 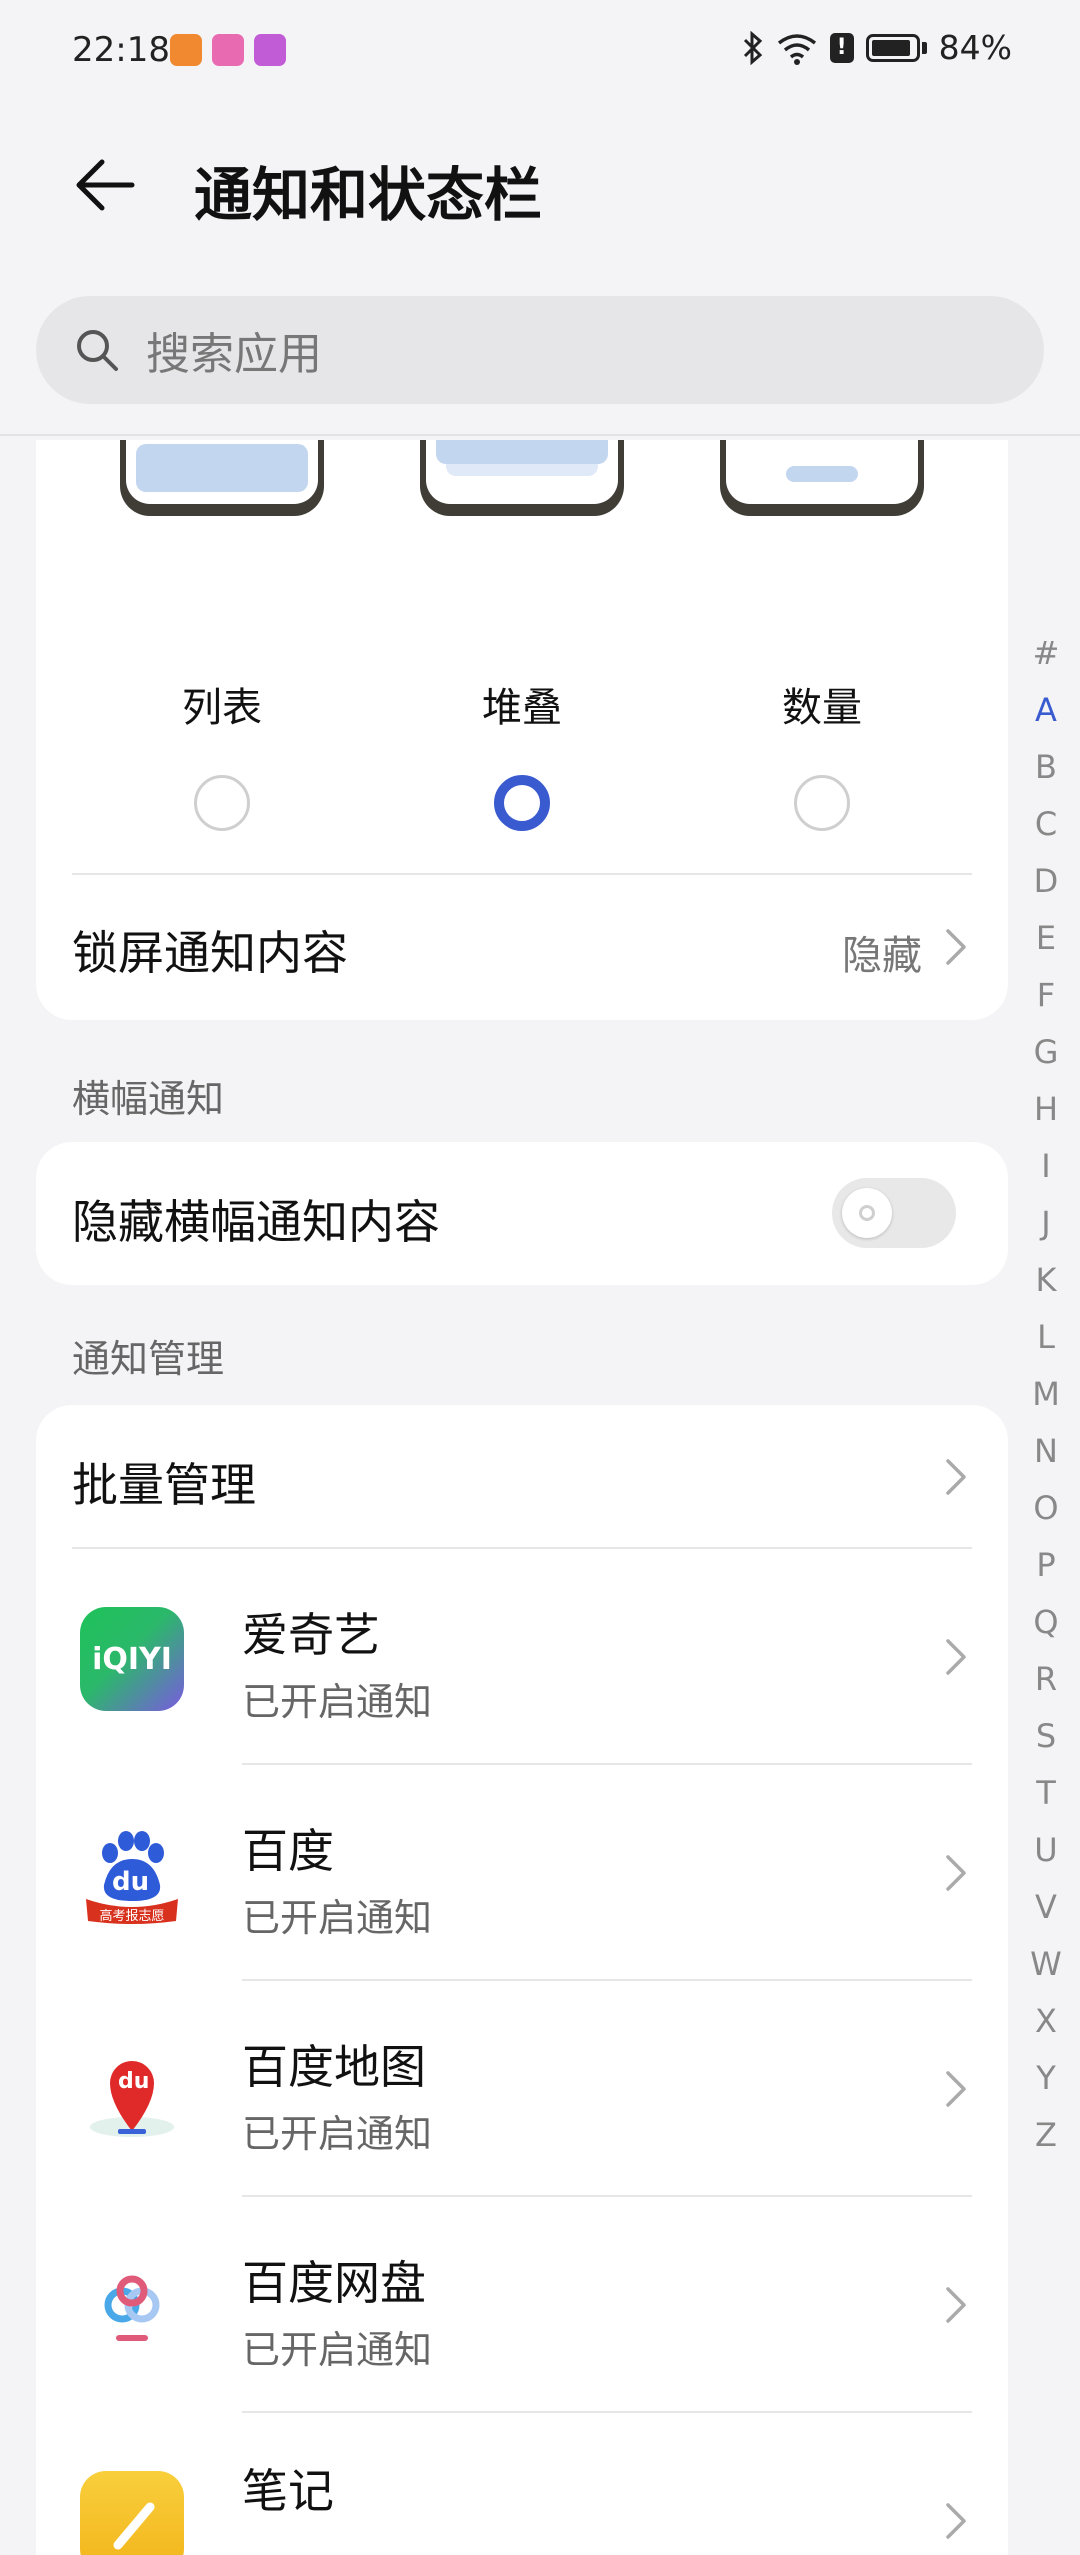 What do you see at coordinates (522, 2305) in the screenshot?
I see `app-row-baidu-netdisk: 百度网盘 已开启通知` at bounding box center [522, 2305].